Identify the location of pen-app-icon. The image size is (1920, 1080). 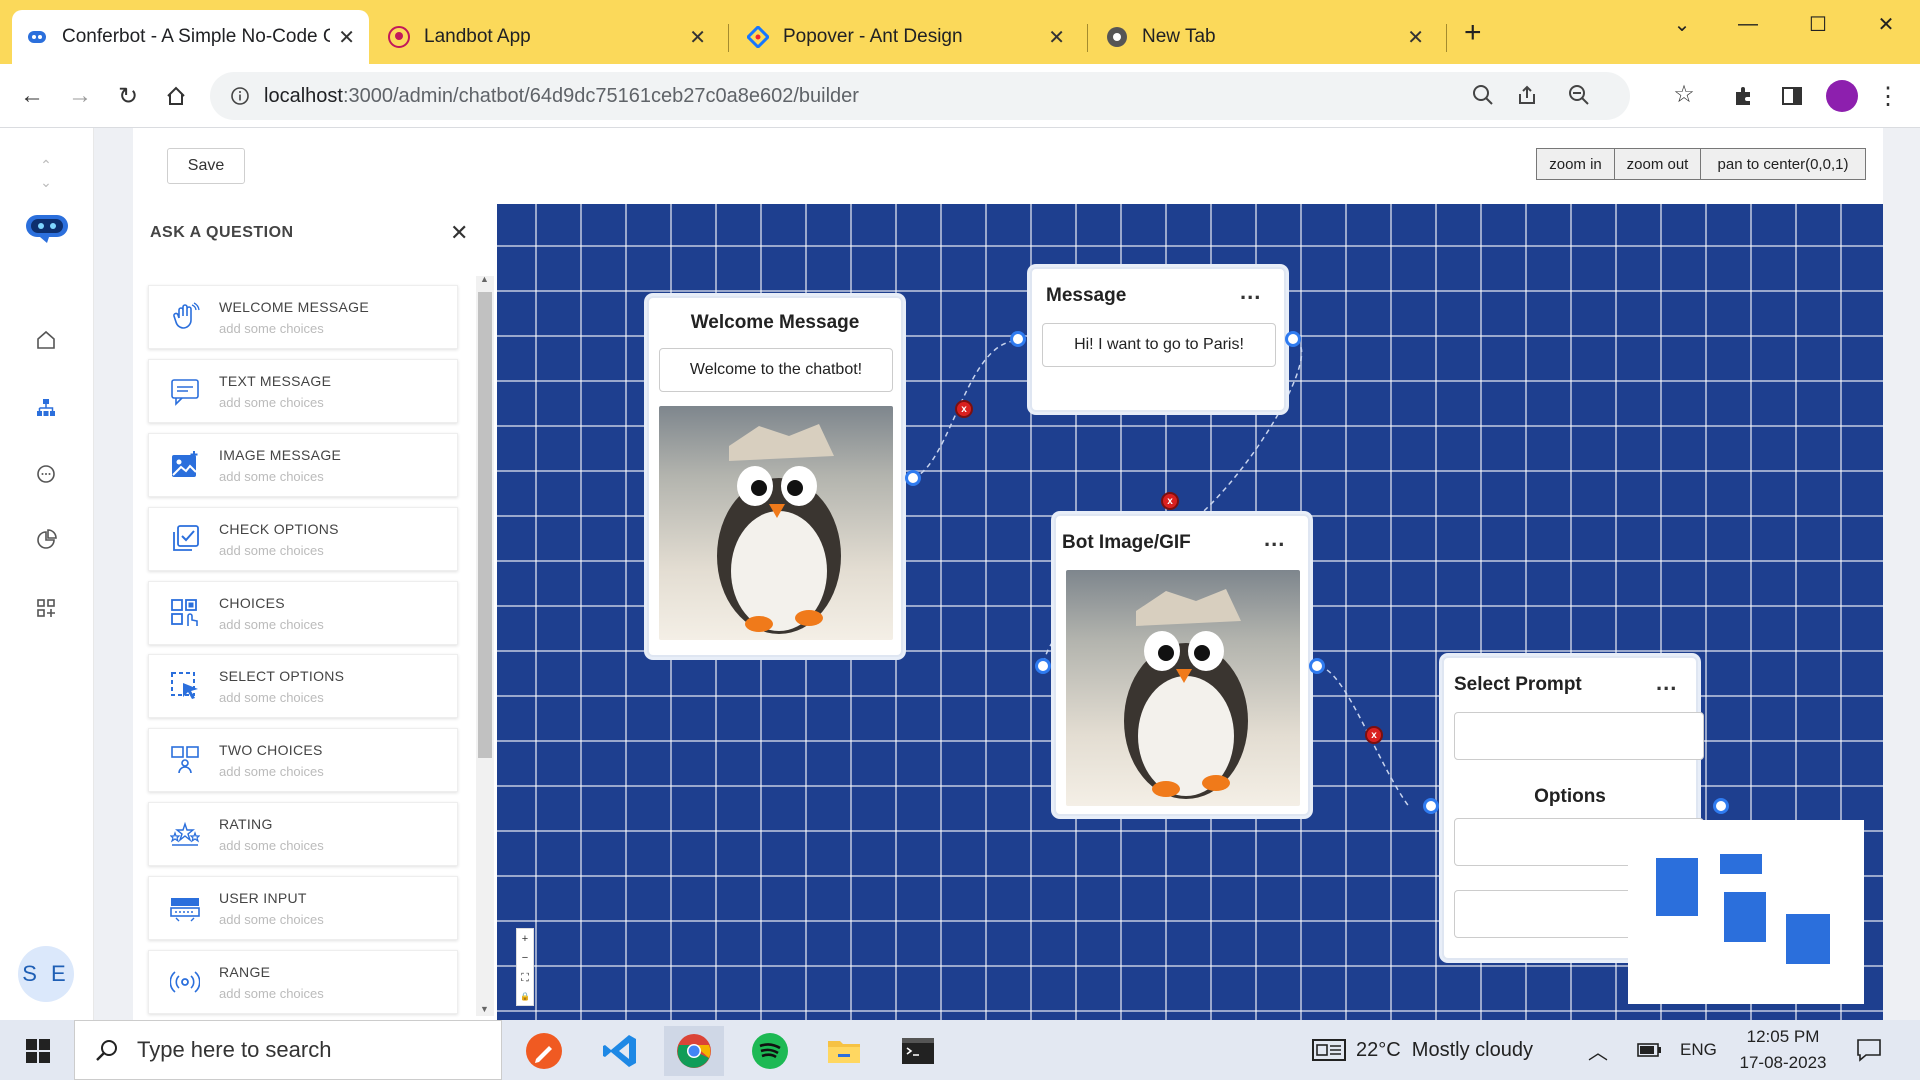
(544, 1051).